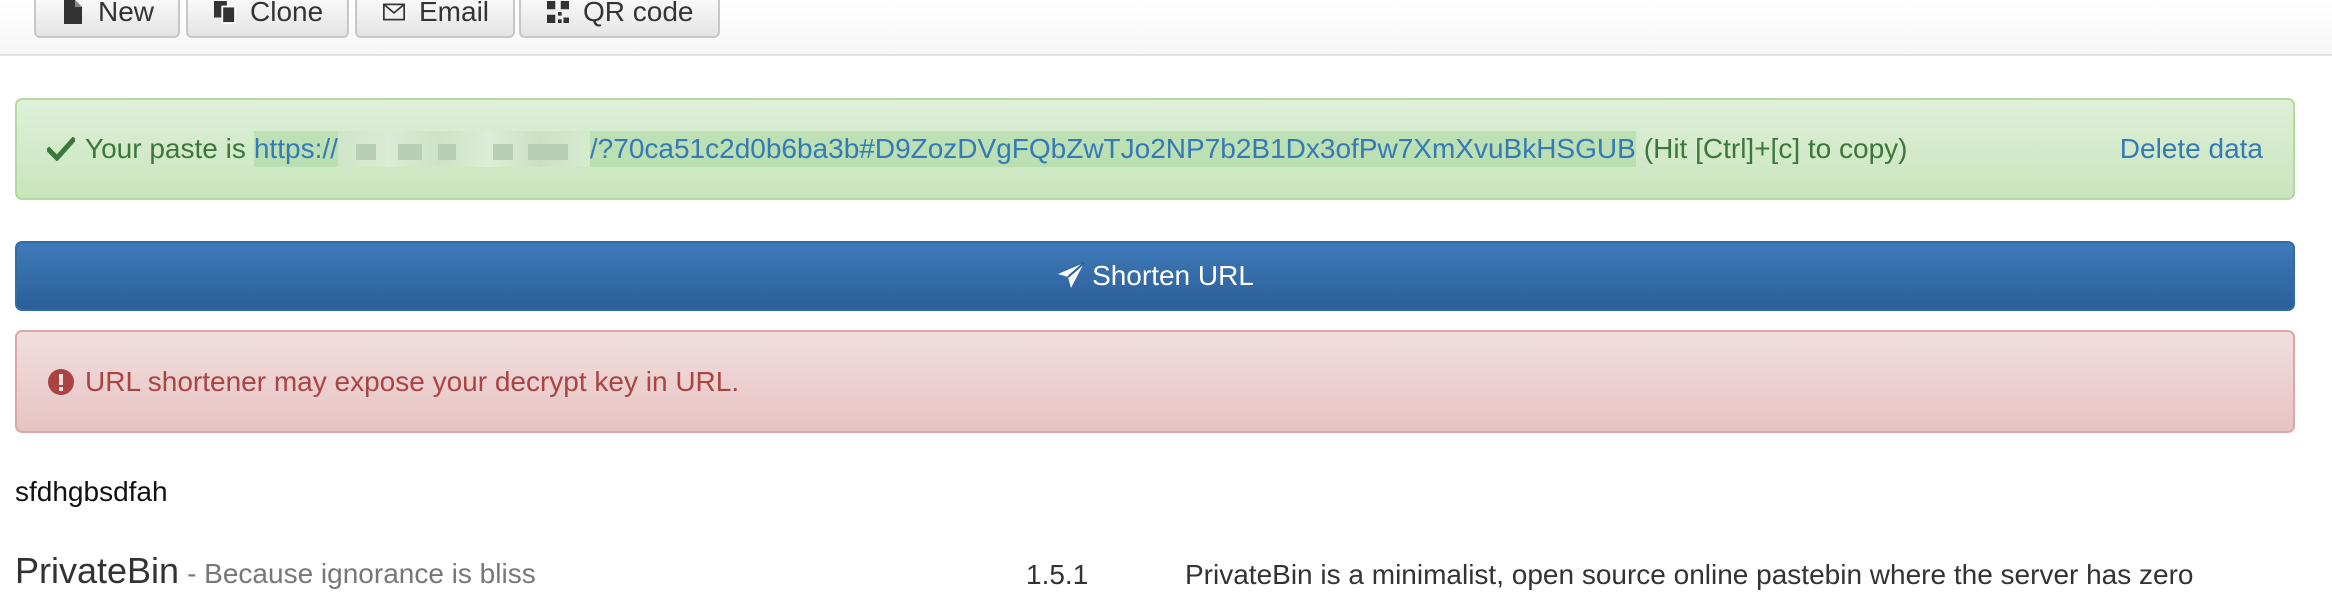 The image size is (2332, 594). What do you see at coordinates (1057, 574) in the screenshot?
I see `version-number: 1.5.1` at bounding box center [1057, 574].